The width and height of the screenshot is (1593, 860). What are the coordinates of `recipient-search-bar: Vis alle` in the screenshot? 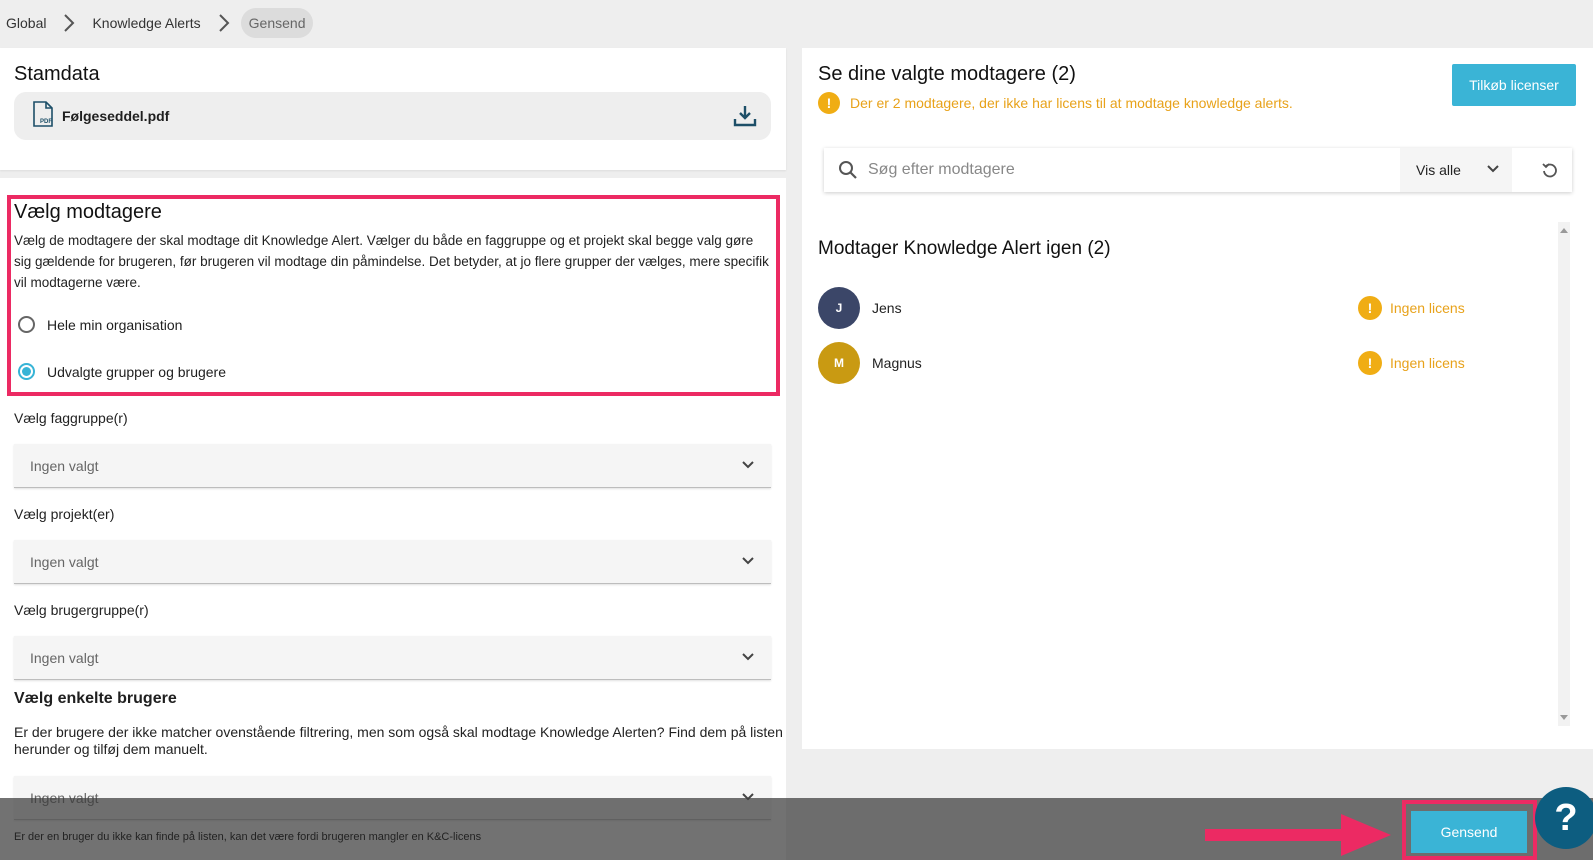 It's located at (1198, 170).